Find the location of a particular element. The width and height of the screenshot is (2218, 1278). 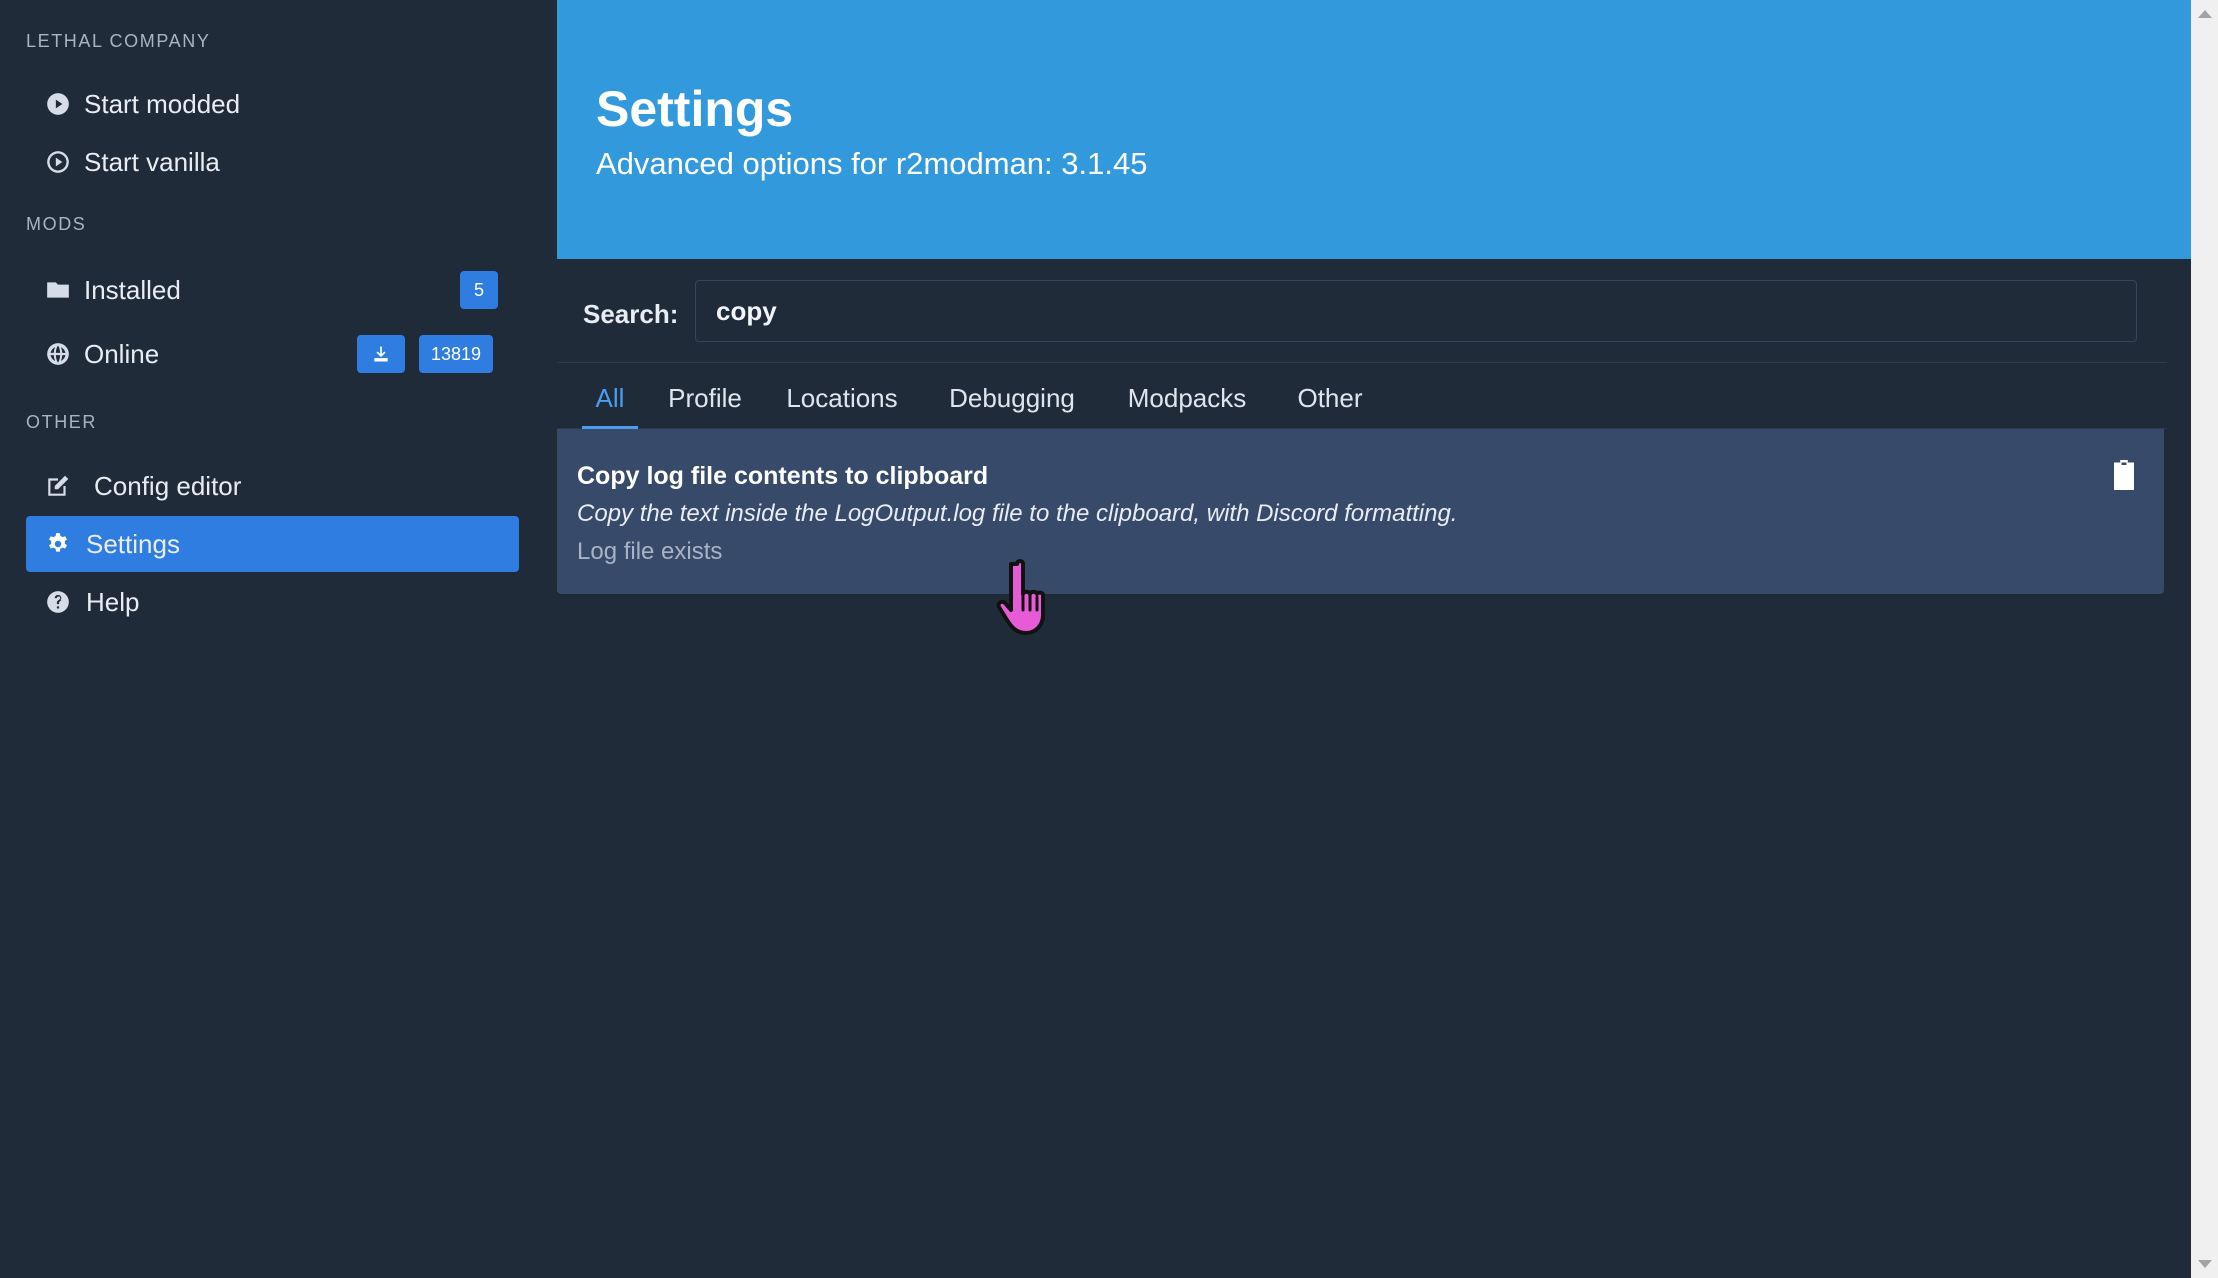

sidebar-item-label: Config editor is located at coordinates (168, 485).